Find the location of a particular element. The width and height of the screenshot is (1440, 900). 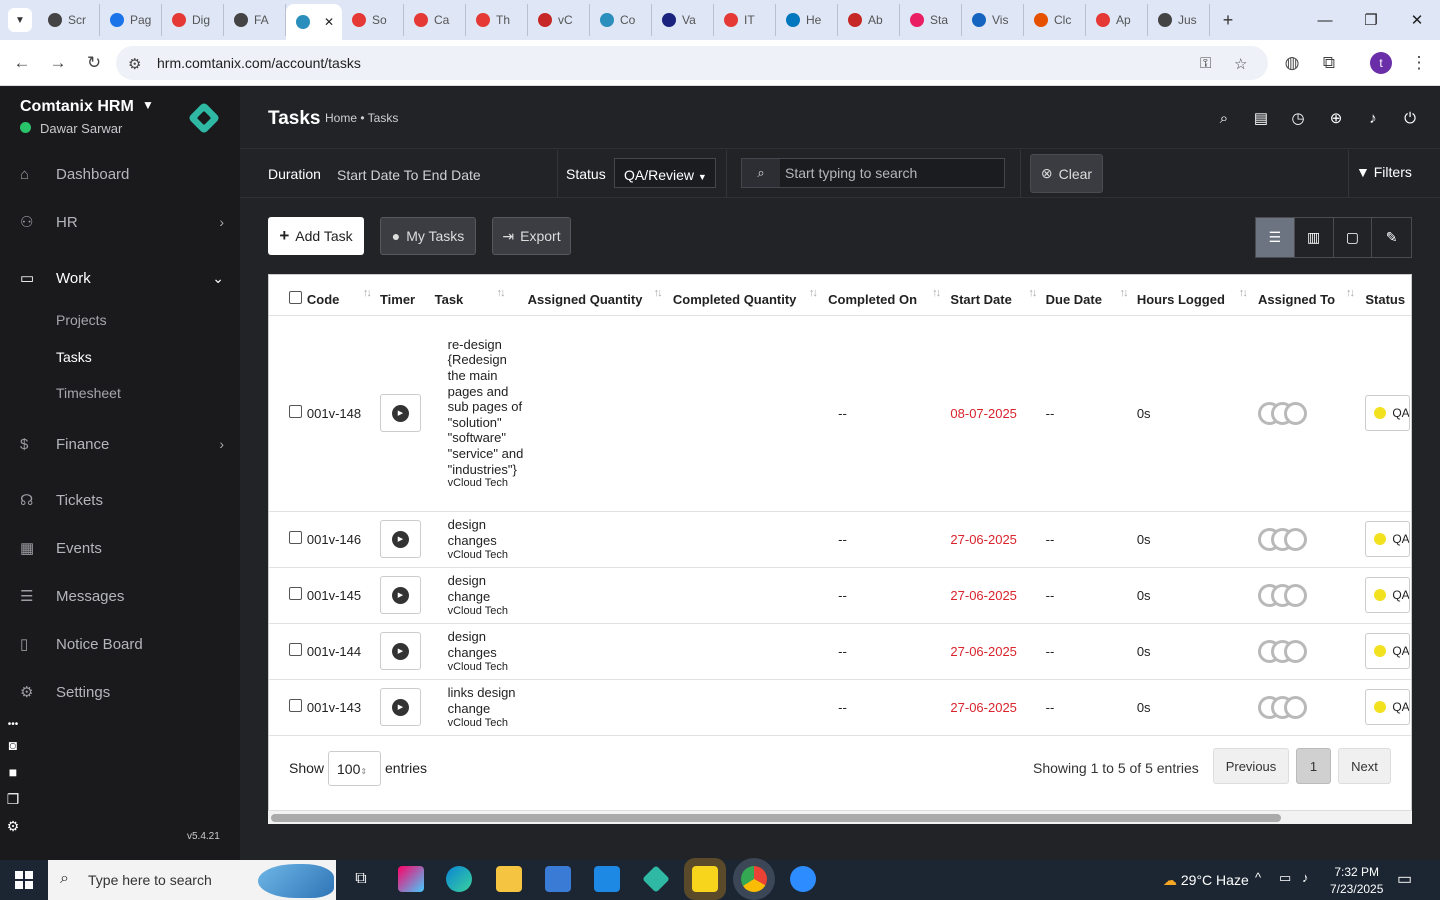

browser-tab: ✕ is located at coordinates (314, 22).